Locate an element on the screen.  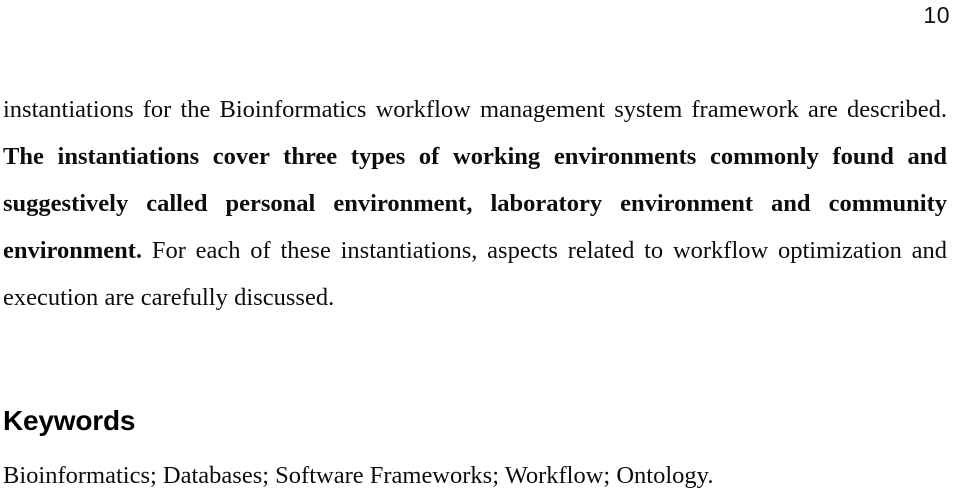
page-number: 10 is located at coordinates (936, 15).